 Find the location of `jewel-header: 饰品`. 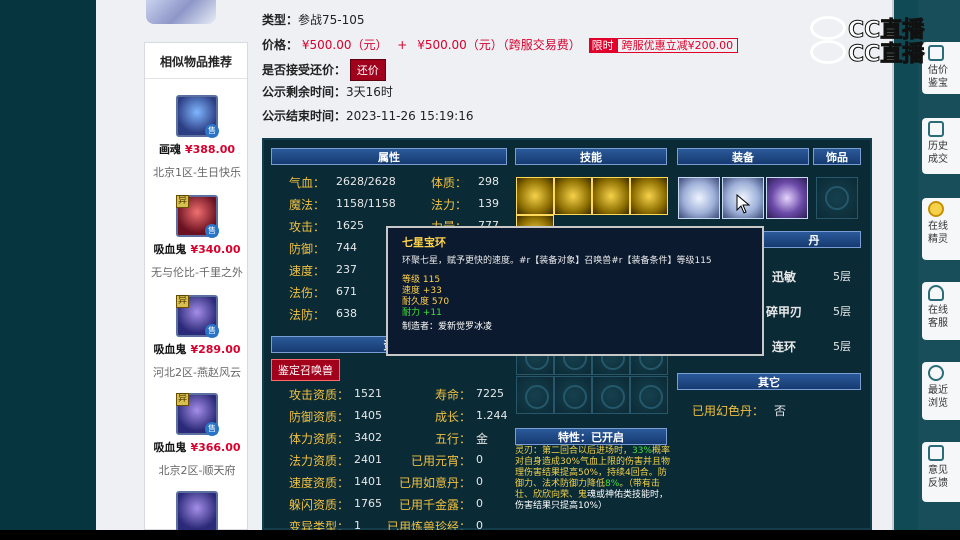

jewel-header: 饰品 is located at coordinates (837, 156).